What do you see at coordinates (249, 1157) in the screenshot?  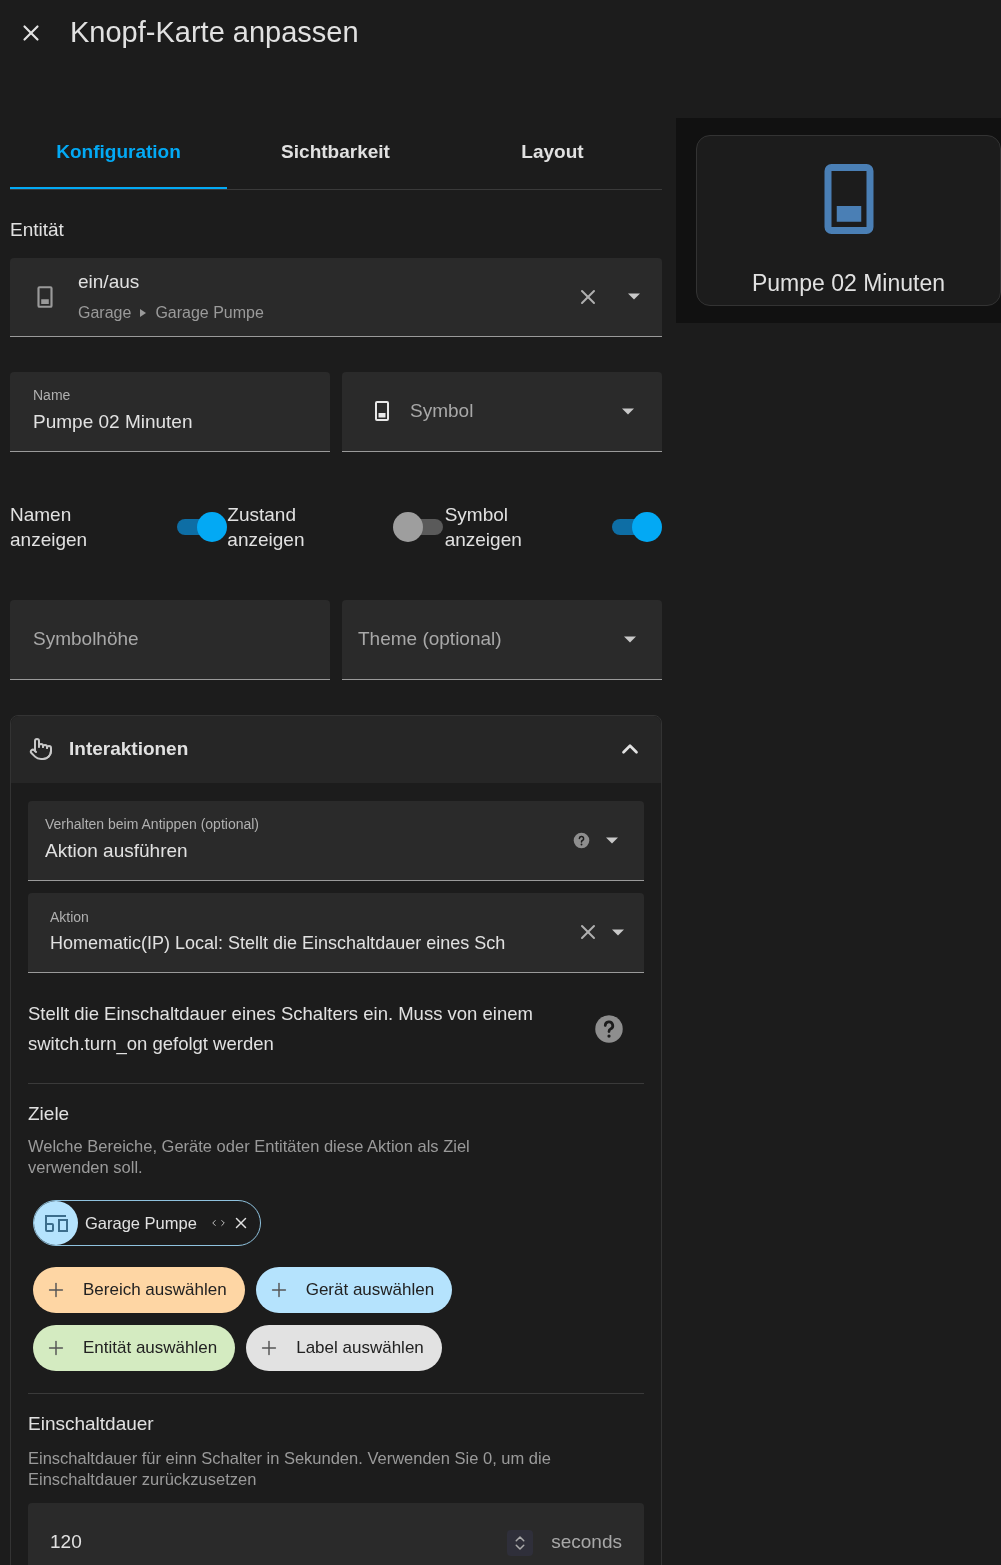 I see `section-description: Welche Bereiche, Geräte oder Entitäten diese Aktion als Ziel verwenden soll.` at bounding box center [249, 1157].